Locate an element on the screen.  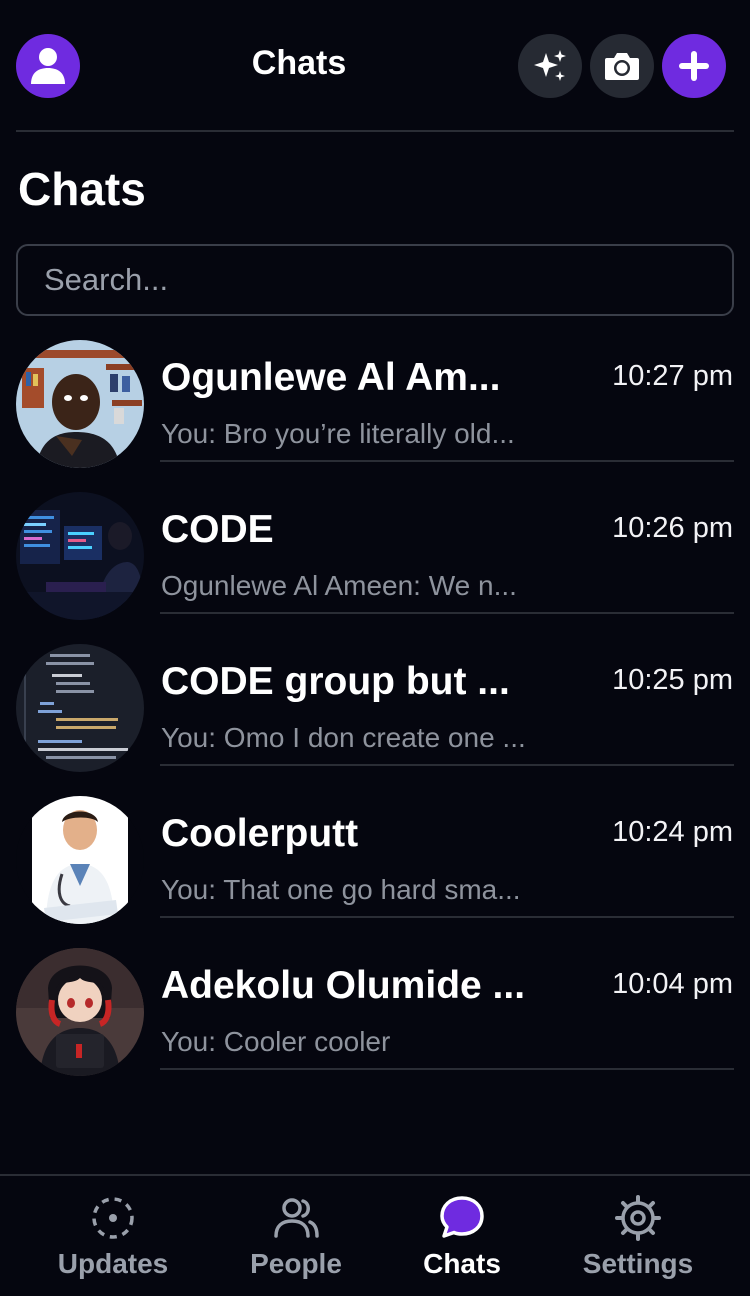
nav-updates: Updates is located at coordinates (113, 1237).